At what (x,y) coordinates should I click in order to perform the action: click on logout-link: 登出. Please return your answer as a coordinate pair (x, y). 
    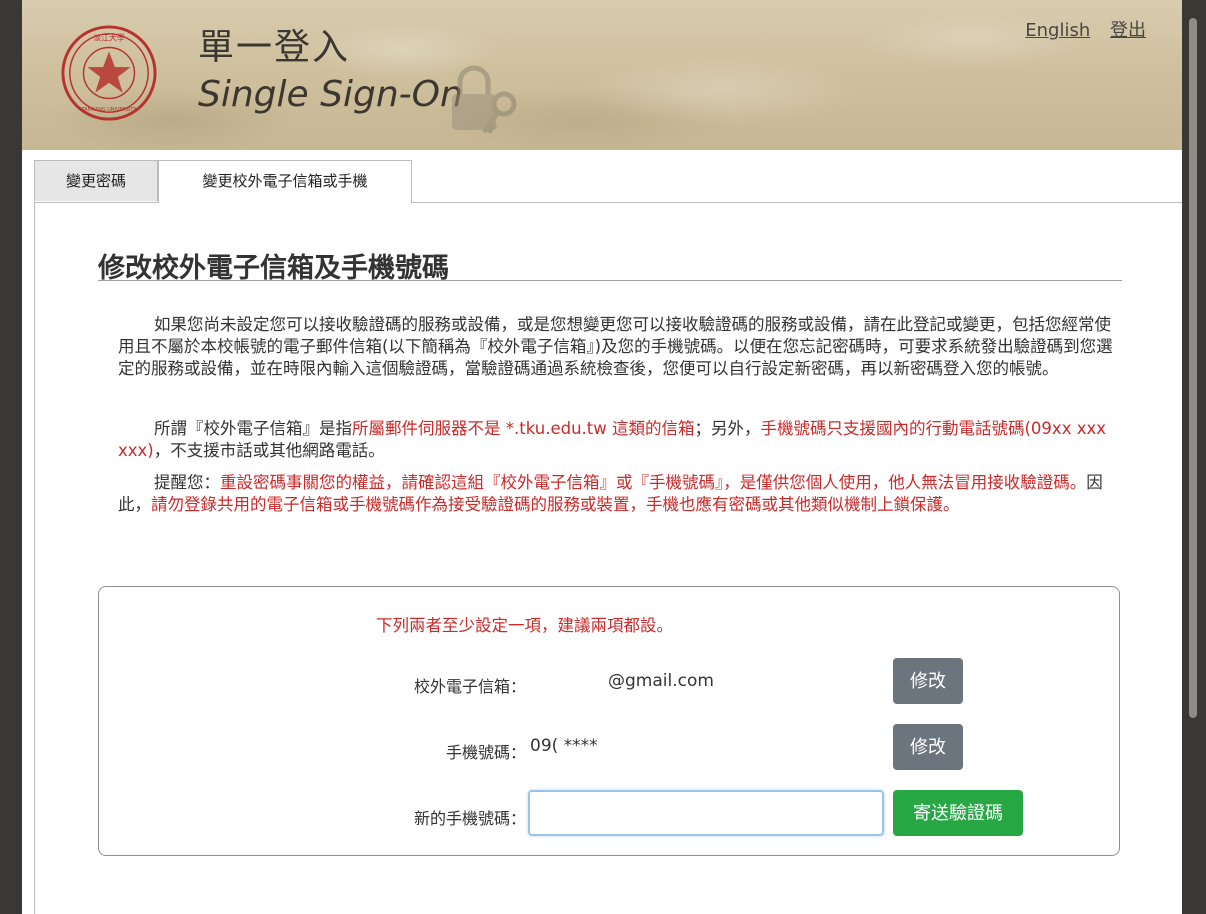
    Looking at the image, I should click on (1128, 30).